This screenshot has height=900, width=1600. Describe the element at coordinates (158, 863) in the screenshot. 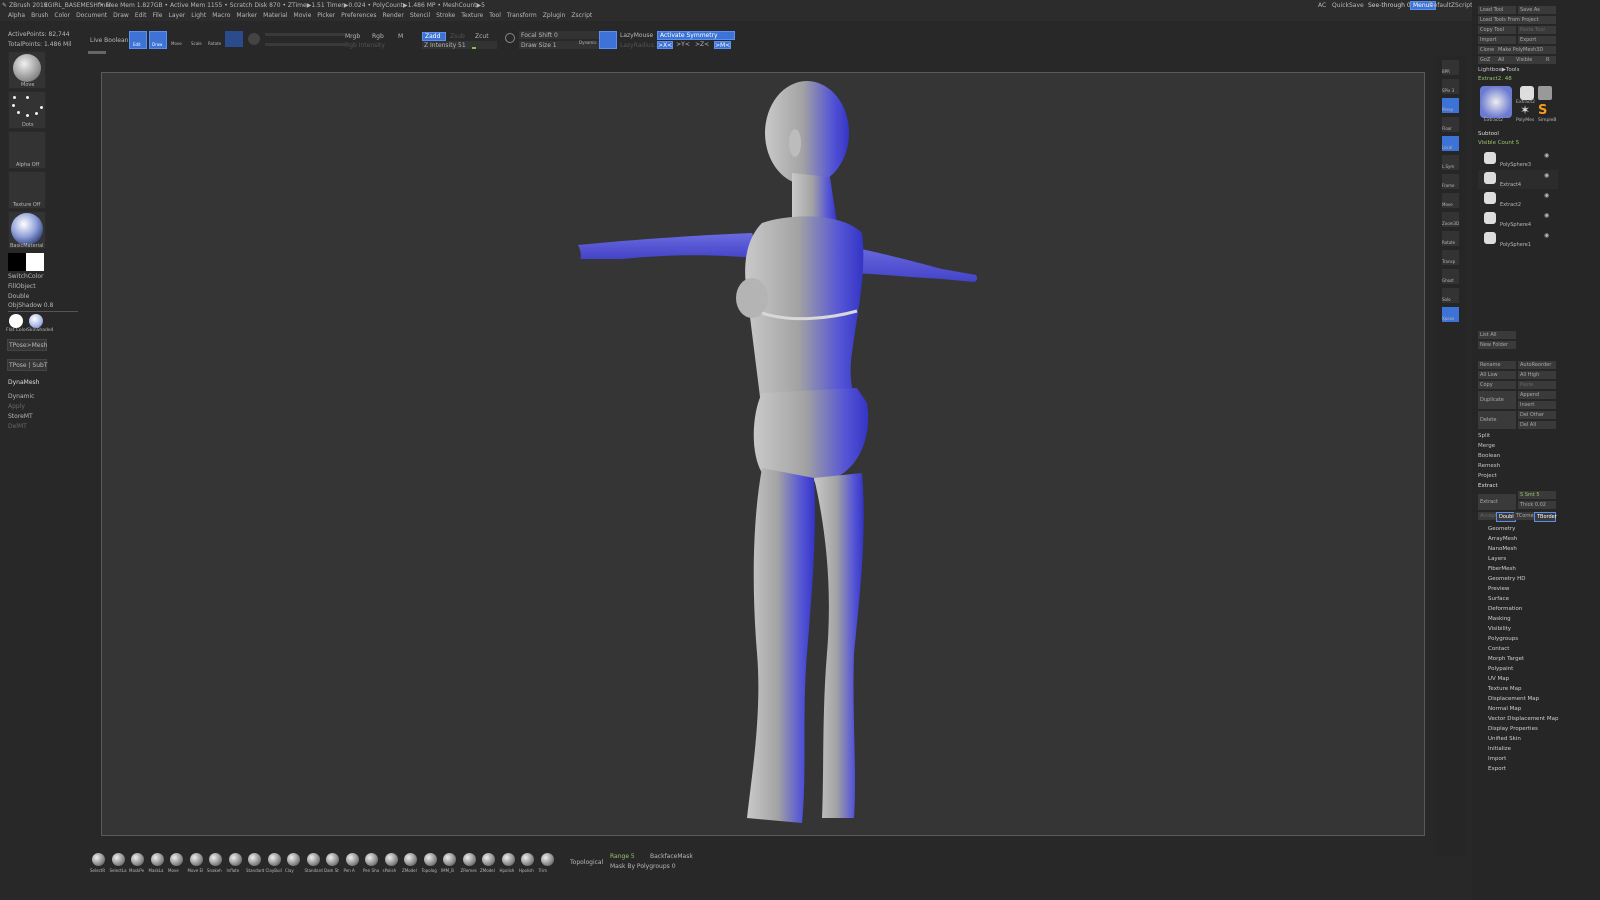

I see `brush-maskla-button: MaskLa` at that location.